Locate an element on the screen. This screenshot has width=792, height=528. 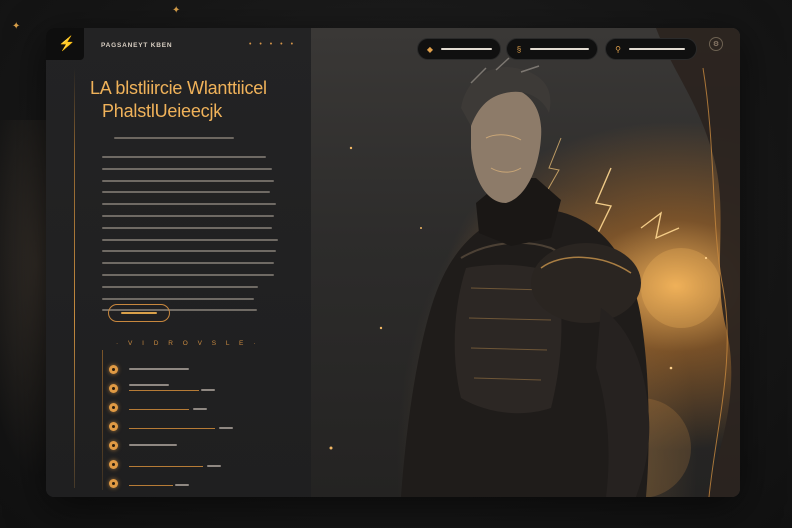
section-icon: § is located at coordinates (519, 49).